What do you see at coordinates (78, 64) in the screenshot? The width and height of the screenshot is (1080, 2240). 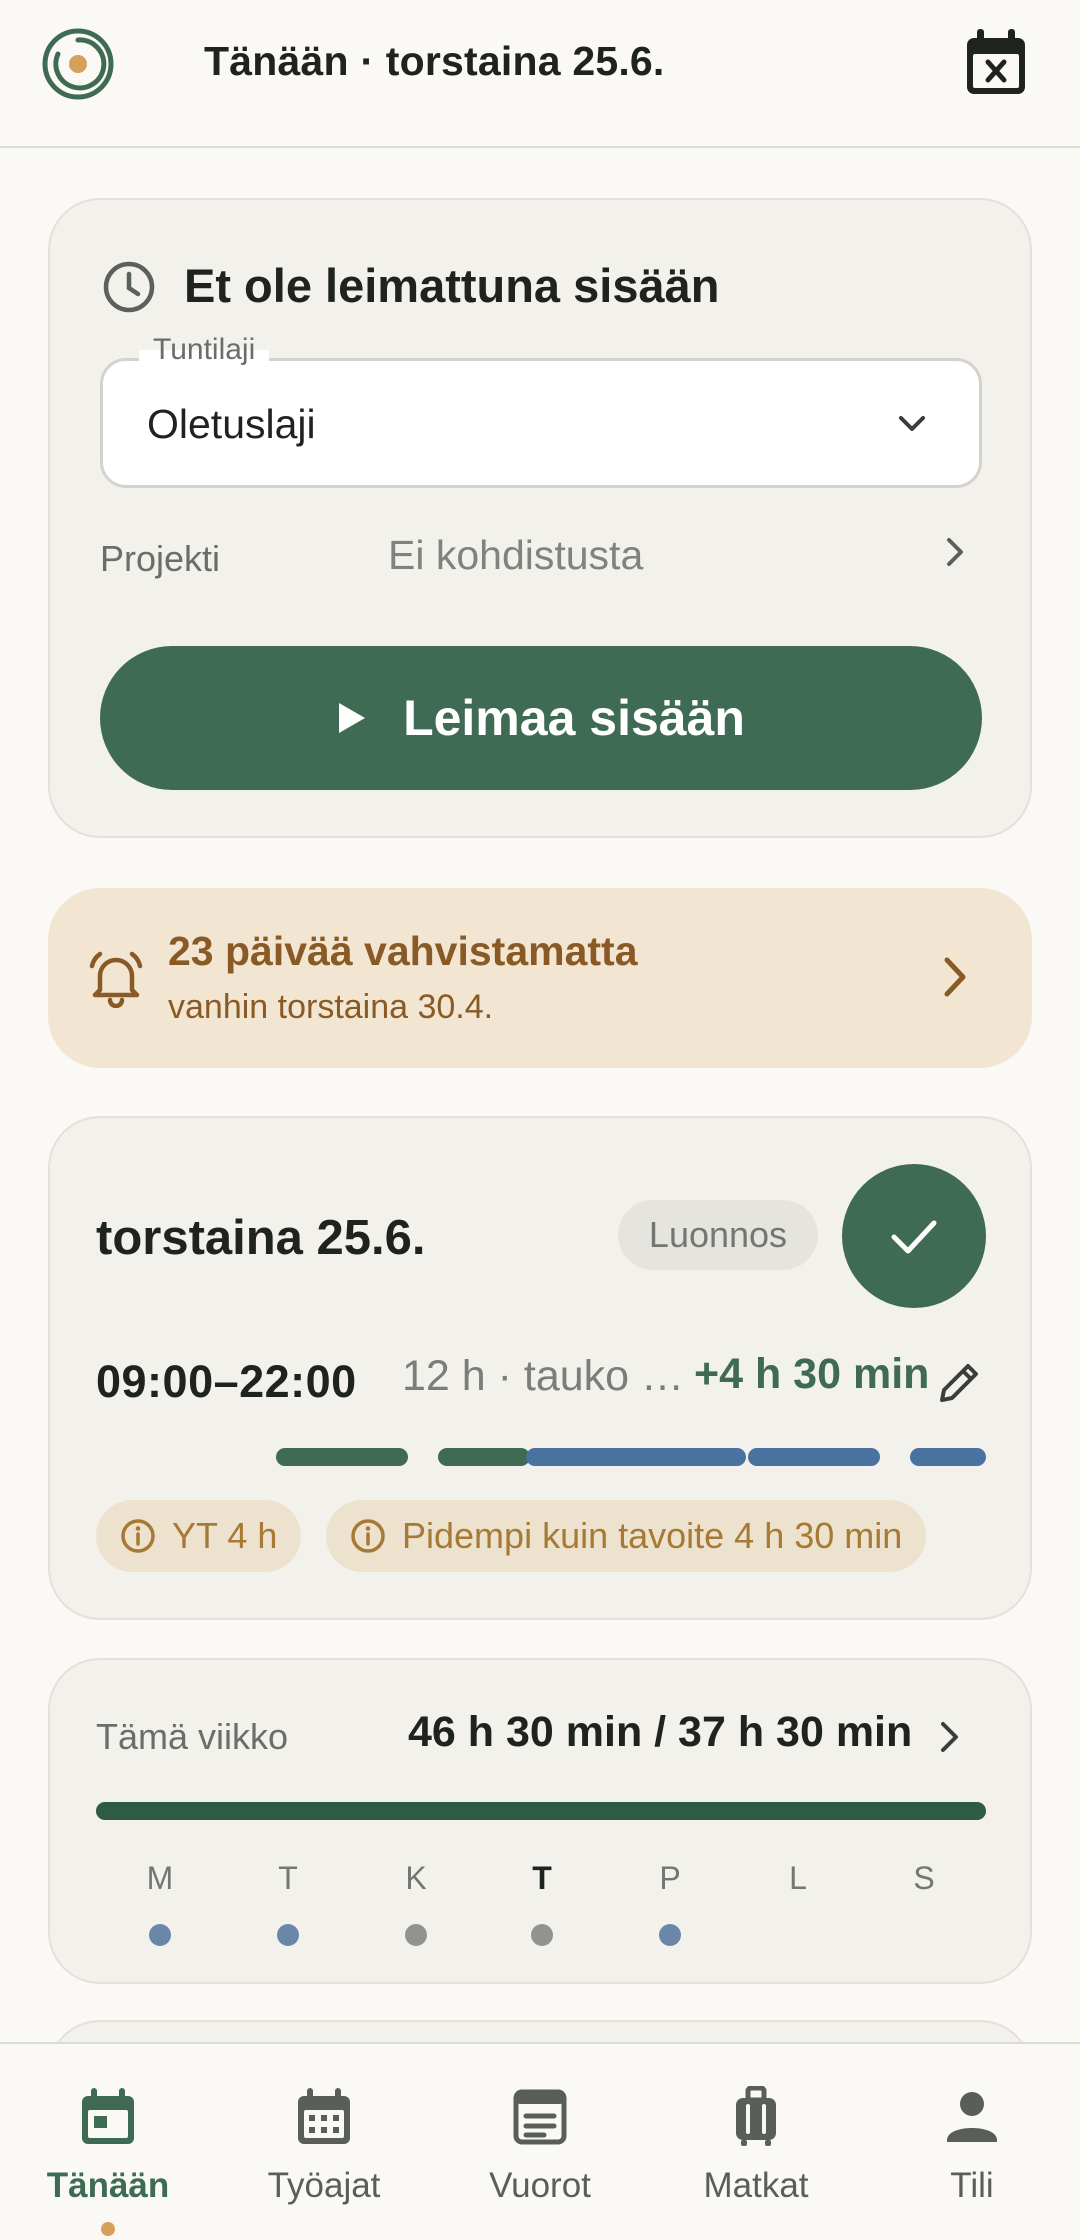 I see `ring-logo-icon` at bounding box center [78, 64].